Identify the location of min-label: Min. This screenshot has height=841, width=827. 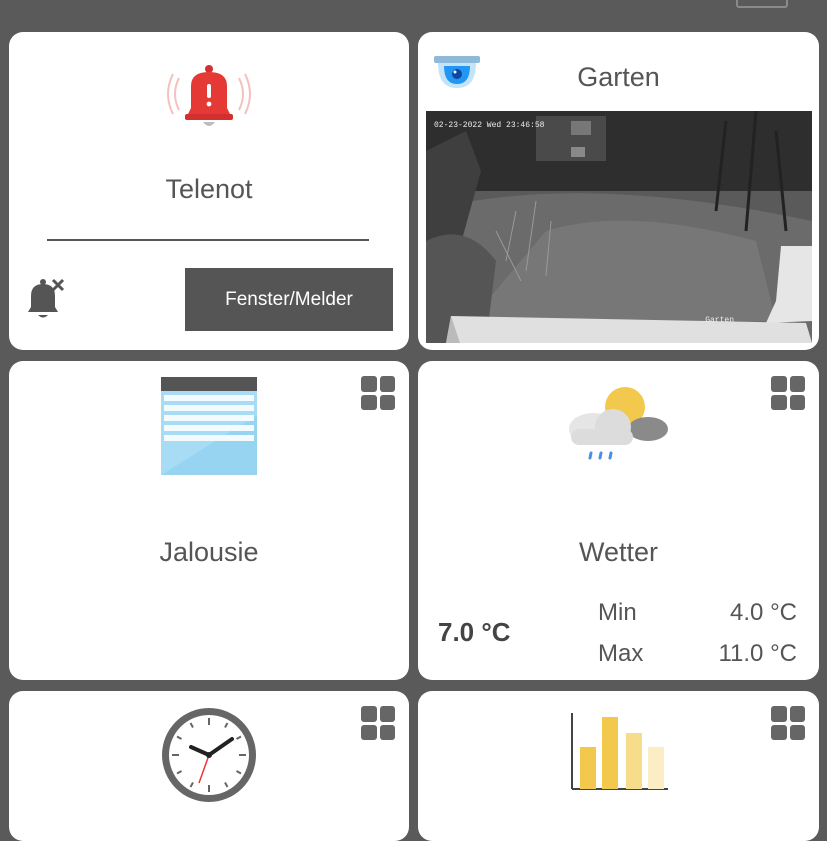
(617, 612).